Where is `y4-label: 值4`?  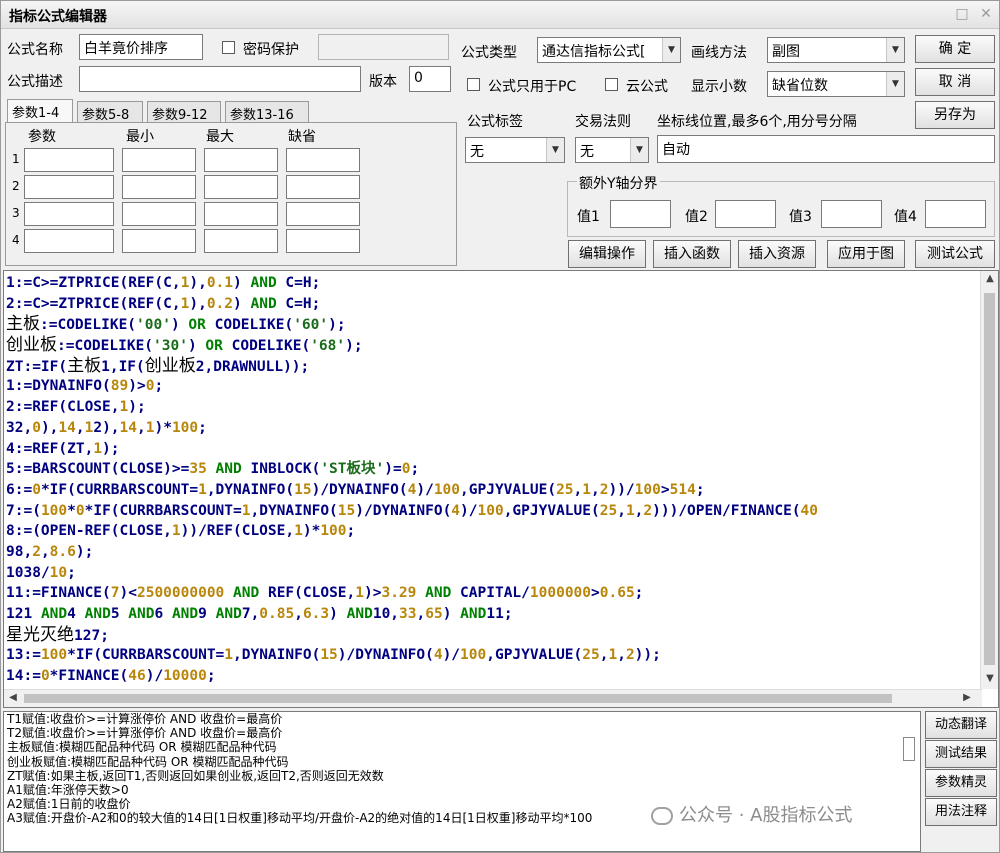 y4-label: 值4 is located at coordinates (905, 217).